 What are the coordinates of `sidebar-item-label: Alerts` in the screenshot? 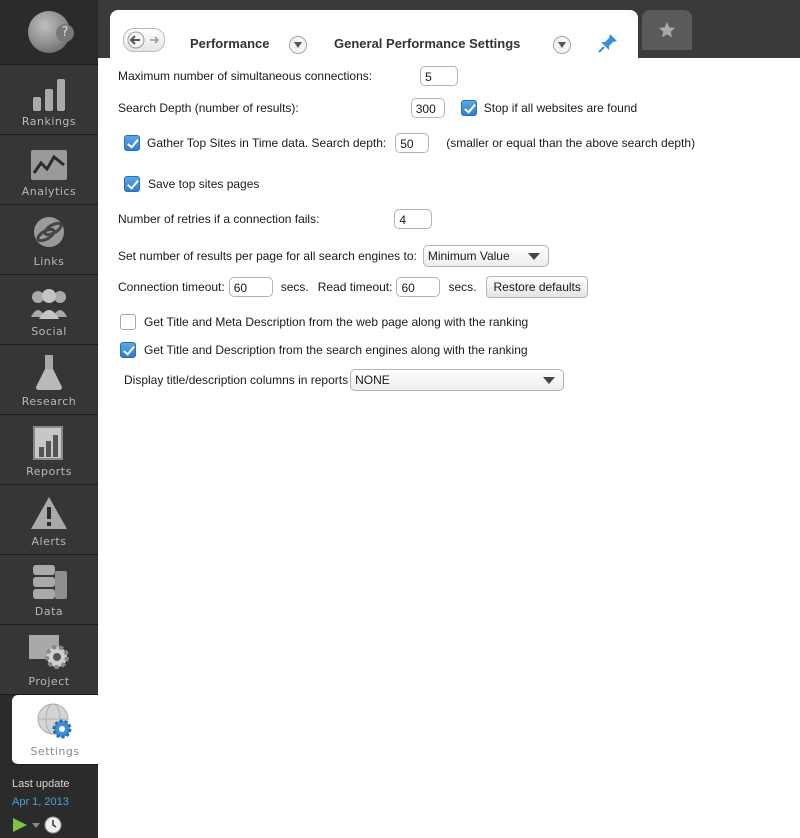 It's located at (49, 541).